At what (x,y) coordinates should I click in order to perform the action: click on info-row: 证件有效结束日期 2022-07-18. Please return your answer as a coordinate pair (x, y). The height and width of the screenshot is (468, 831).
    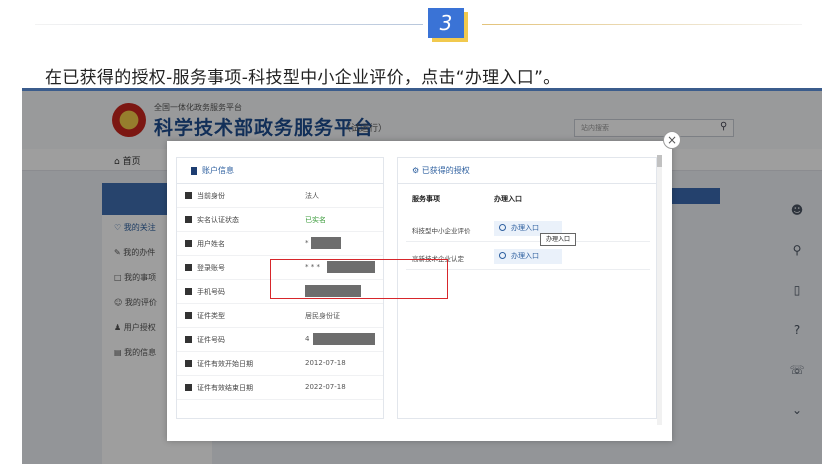
    Looking at the image, I should click on (280, 388).